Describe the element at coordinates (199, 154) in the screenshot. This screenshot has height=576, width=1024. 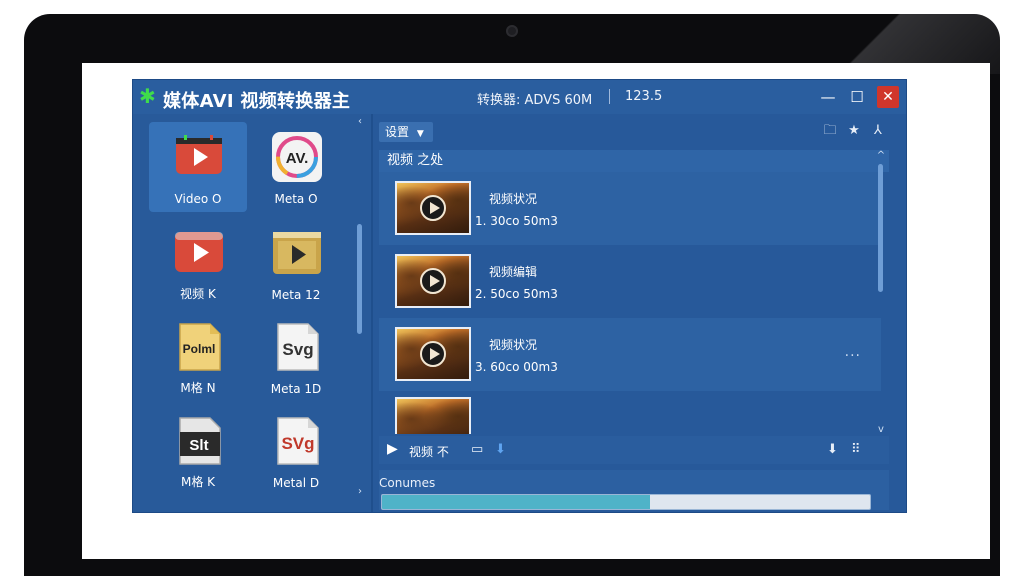
I see `video-play-icon` at that location.